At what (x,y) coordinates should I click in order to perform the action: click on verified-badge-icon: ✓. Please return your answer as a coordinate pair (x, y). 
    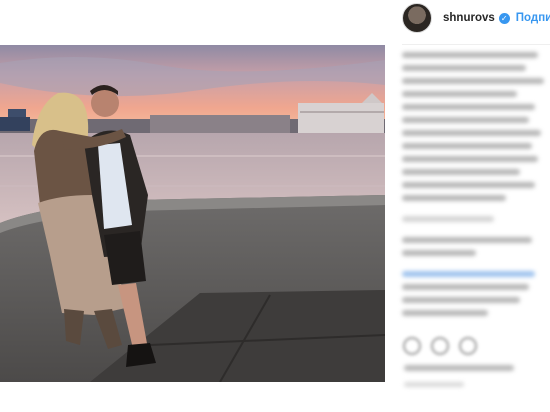
    Looking at the image, I should click on (504, 18).